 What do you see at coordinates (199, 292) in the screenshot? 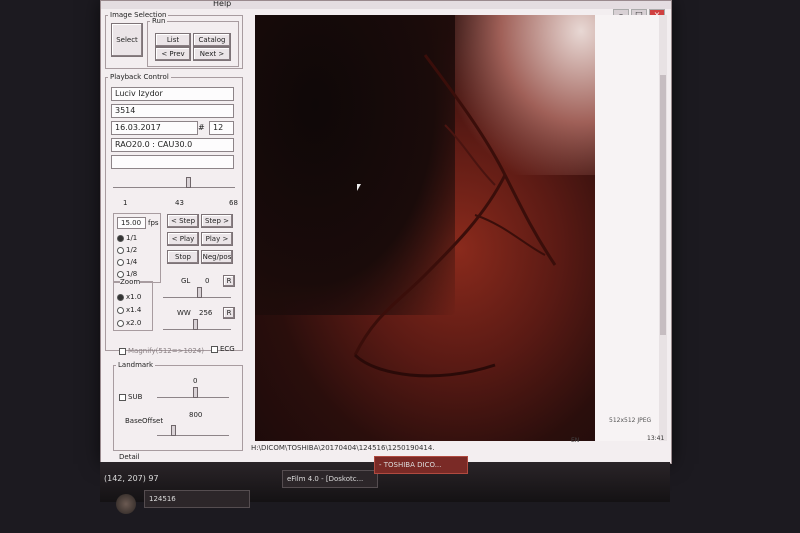
I see `gl-slider-knob` at bounding box center [199, 292].